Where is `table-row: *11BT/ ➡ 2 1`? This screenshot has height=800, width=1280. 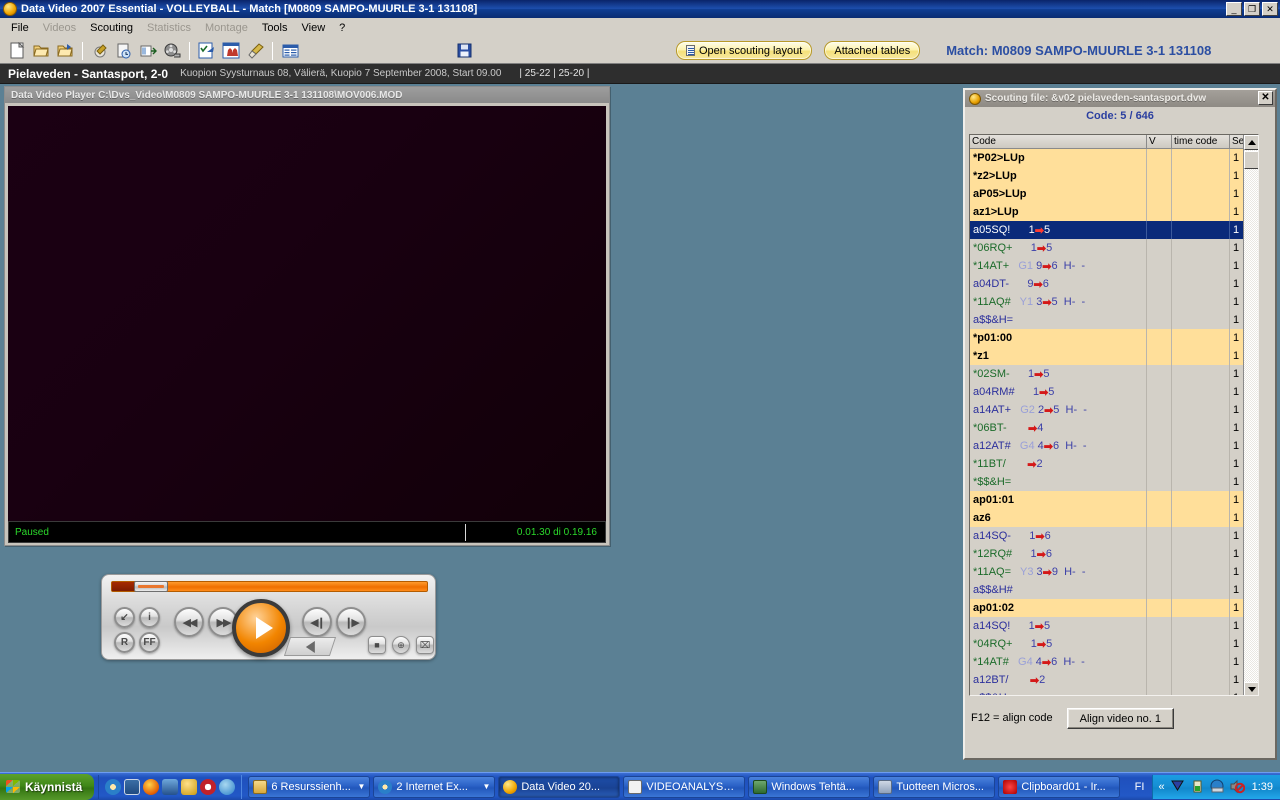 table-row: *11BT/ ➡ 2 1 is located at coordinates (1114, 464).